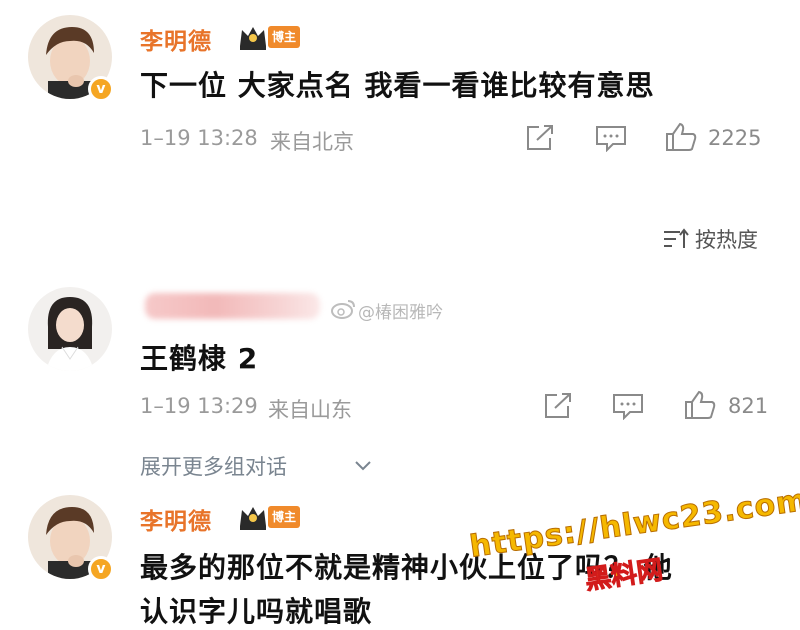  What do you see at coordinates (199, 406) in the screenshot?
I see `comment-date: 1–19 13:29` at bounding box center [199, 406].